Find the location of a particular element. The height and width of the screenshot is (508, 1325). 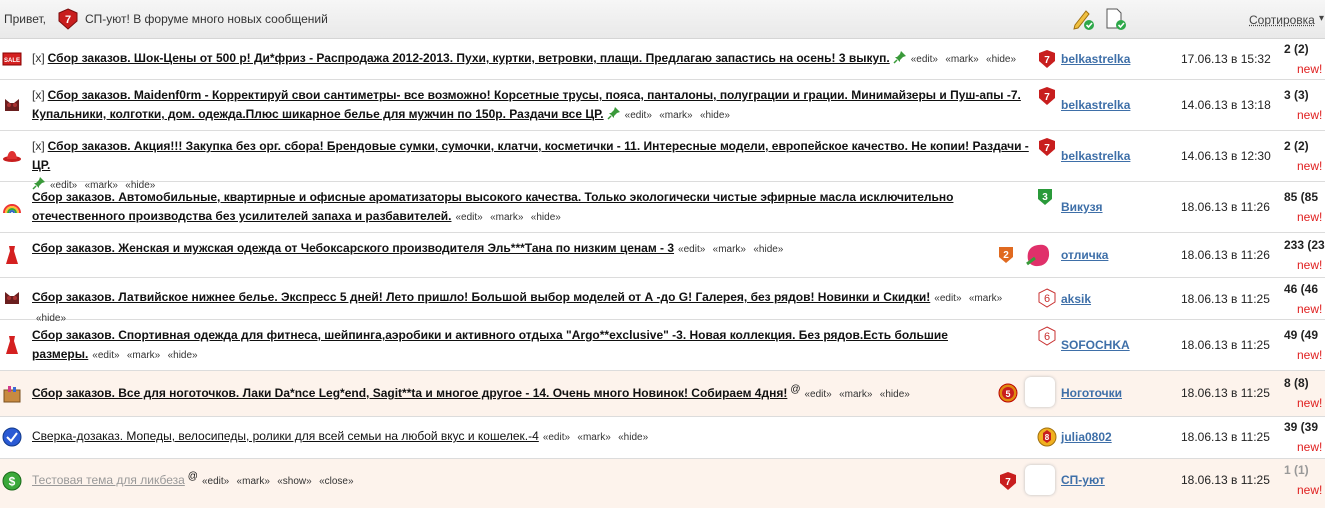

chevron-down-icon: ▾ is located at coordinates (1321, 18).